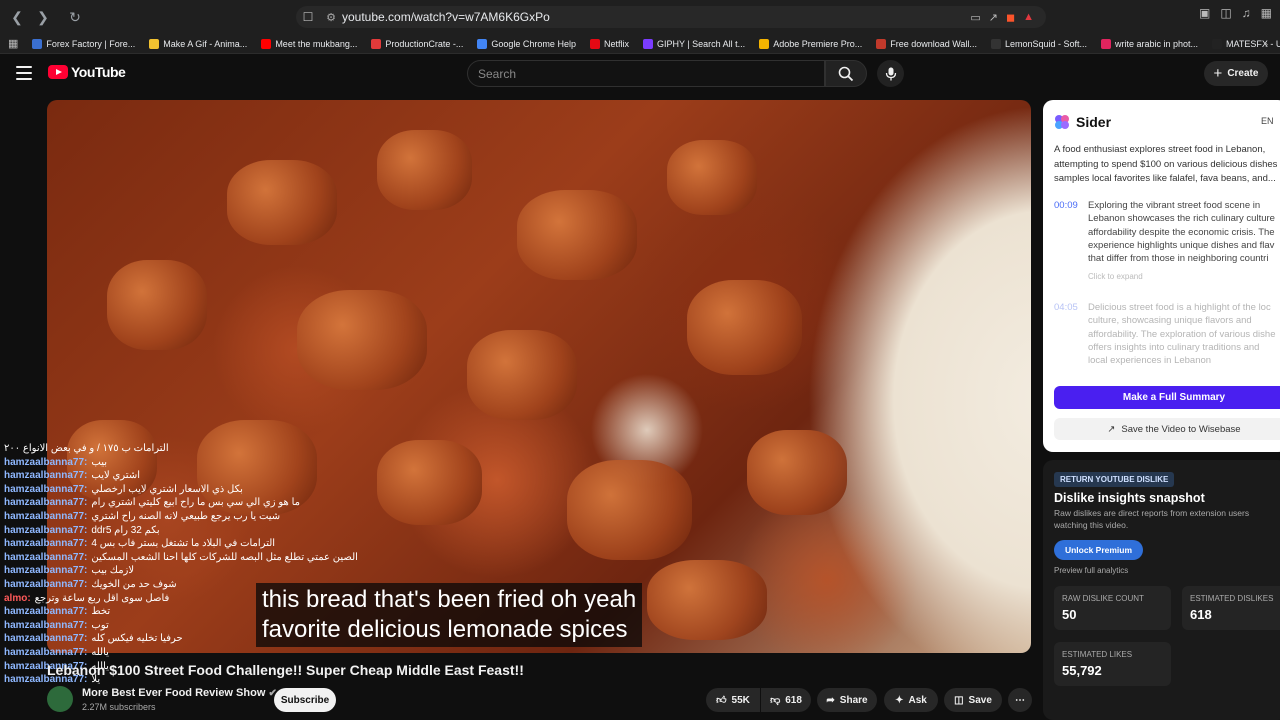 Image resolution: width=1280 pixels, height=720 pixels. Describe the element at coordinates (1111, 429) in the screenshot. I see `save-share-icon: ↗` at that location.